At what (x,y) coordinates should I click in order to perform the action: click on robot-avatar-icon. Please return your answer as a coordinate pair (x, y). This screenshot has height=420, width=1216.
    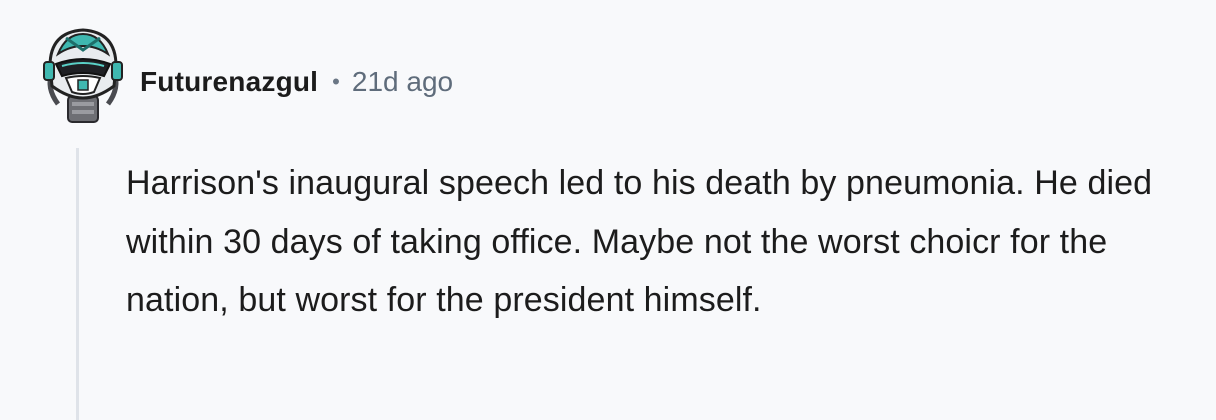
    Looking at the image, I should click on (83, 75).